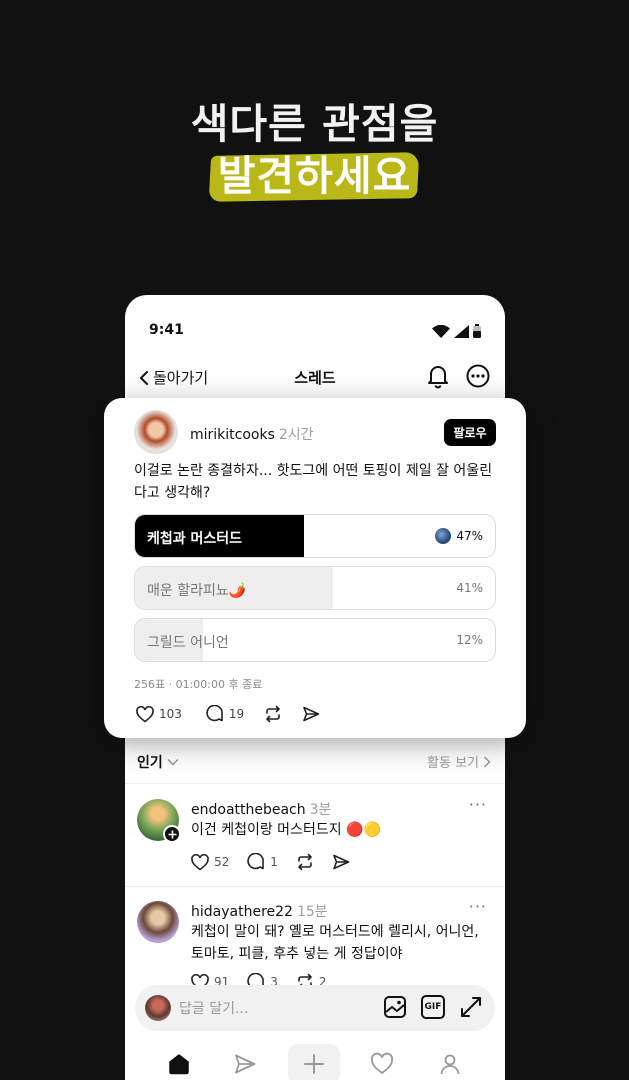 The height and width of the screenshot is (1080, 629). I want to click on view-activity-label: 활동 보기, so click(453, 763).